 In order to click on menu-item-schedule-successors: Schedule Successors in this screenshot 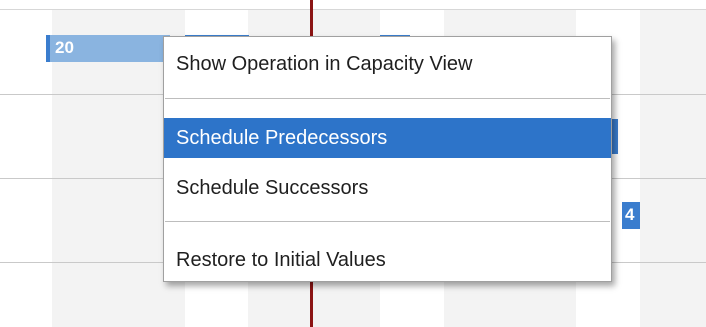, I will do `click(387, 188)`.